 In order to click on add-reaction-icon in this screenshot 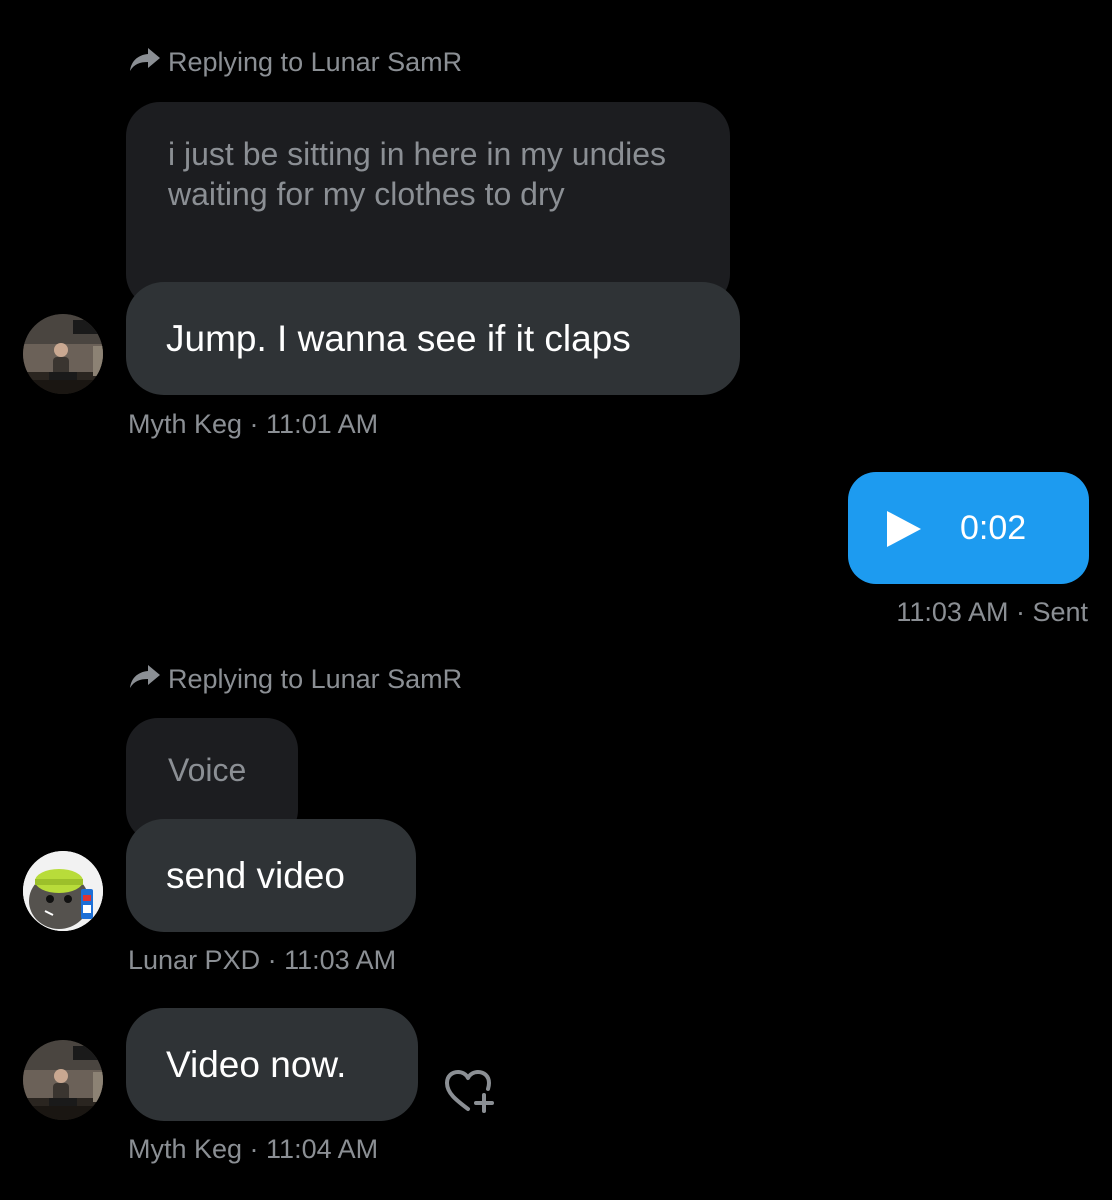, I will do `click(470, 1094)`.